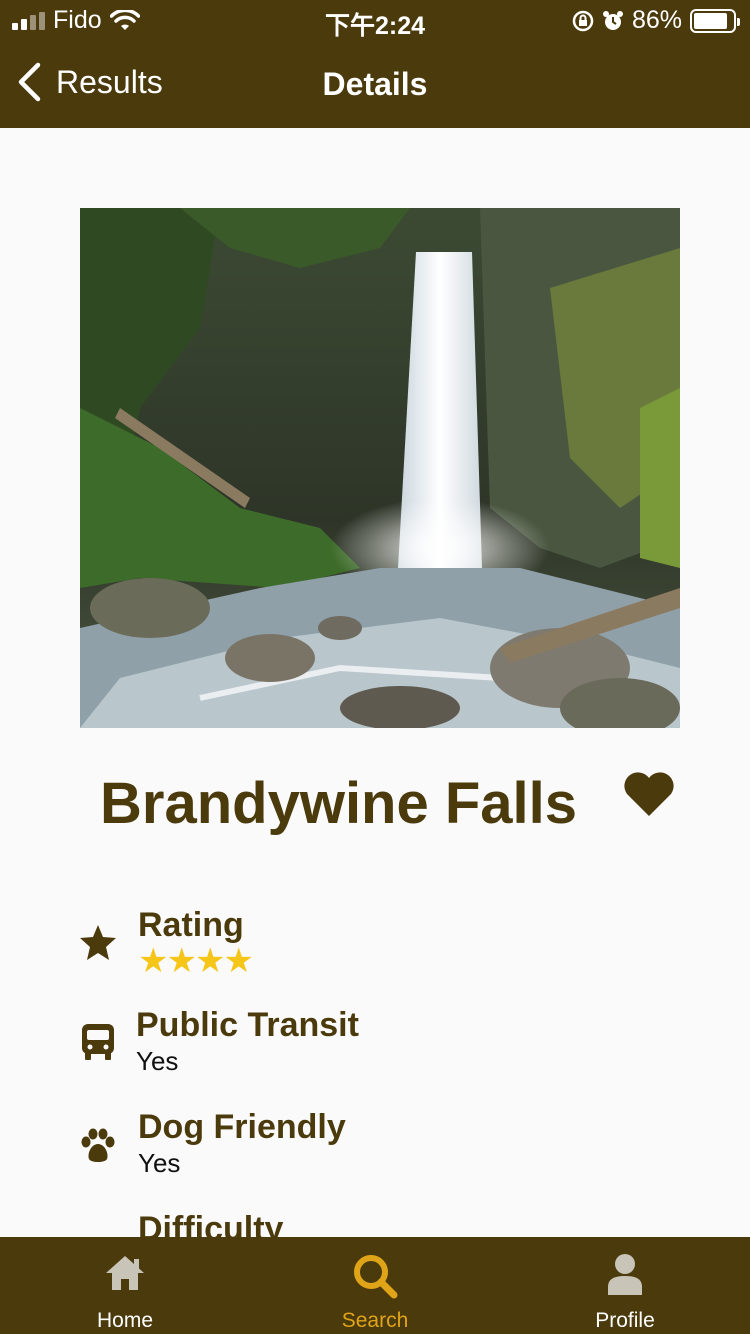 Image resolution: width=750 pixels, height=1334 pixels. What do you see at coordinates (376, 1277) in the screenshot?
I see `search-icon` at bounding box center [376, 1277].